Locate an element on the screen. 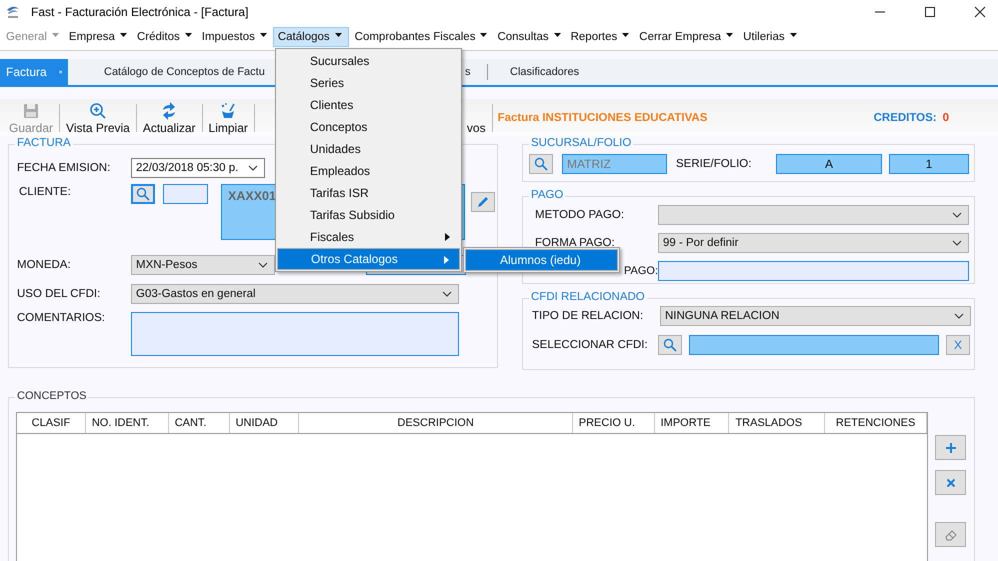 The height and width of the screenshot is (561, 998). field-label: CLIENTE: is located at coordinates (45, 192).